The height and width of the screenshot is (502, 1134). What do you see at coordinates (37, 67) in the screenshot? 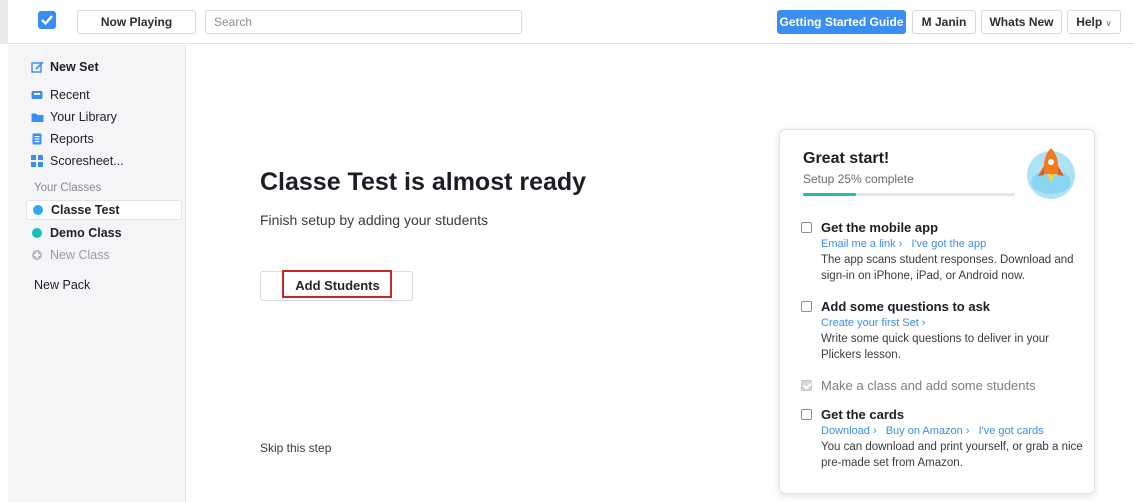
I see `edit-icon` at bounding box center [37, 67].